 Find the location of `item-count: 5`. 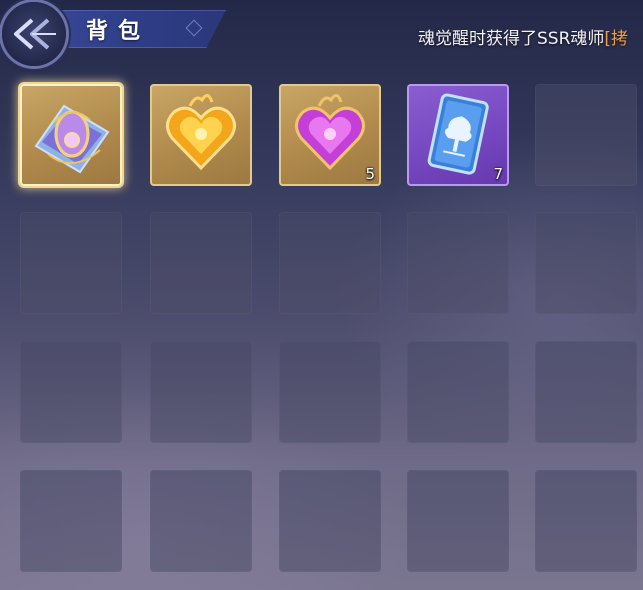

item-count: 5 is located at coordinates (370, 174).